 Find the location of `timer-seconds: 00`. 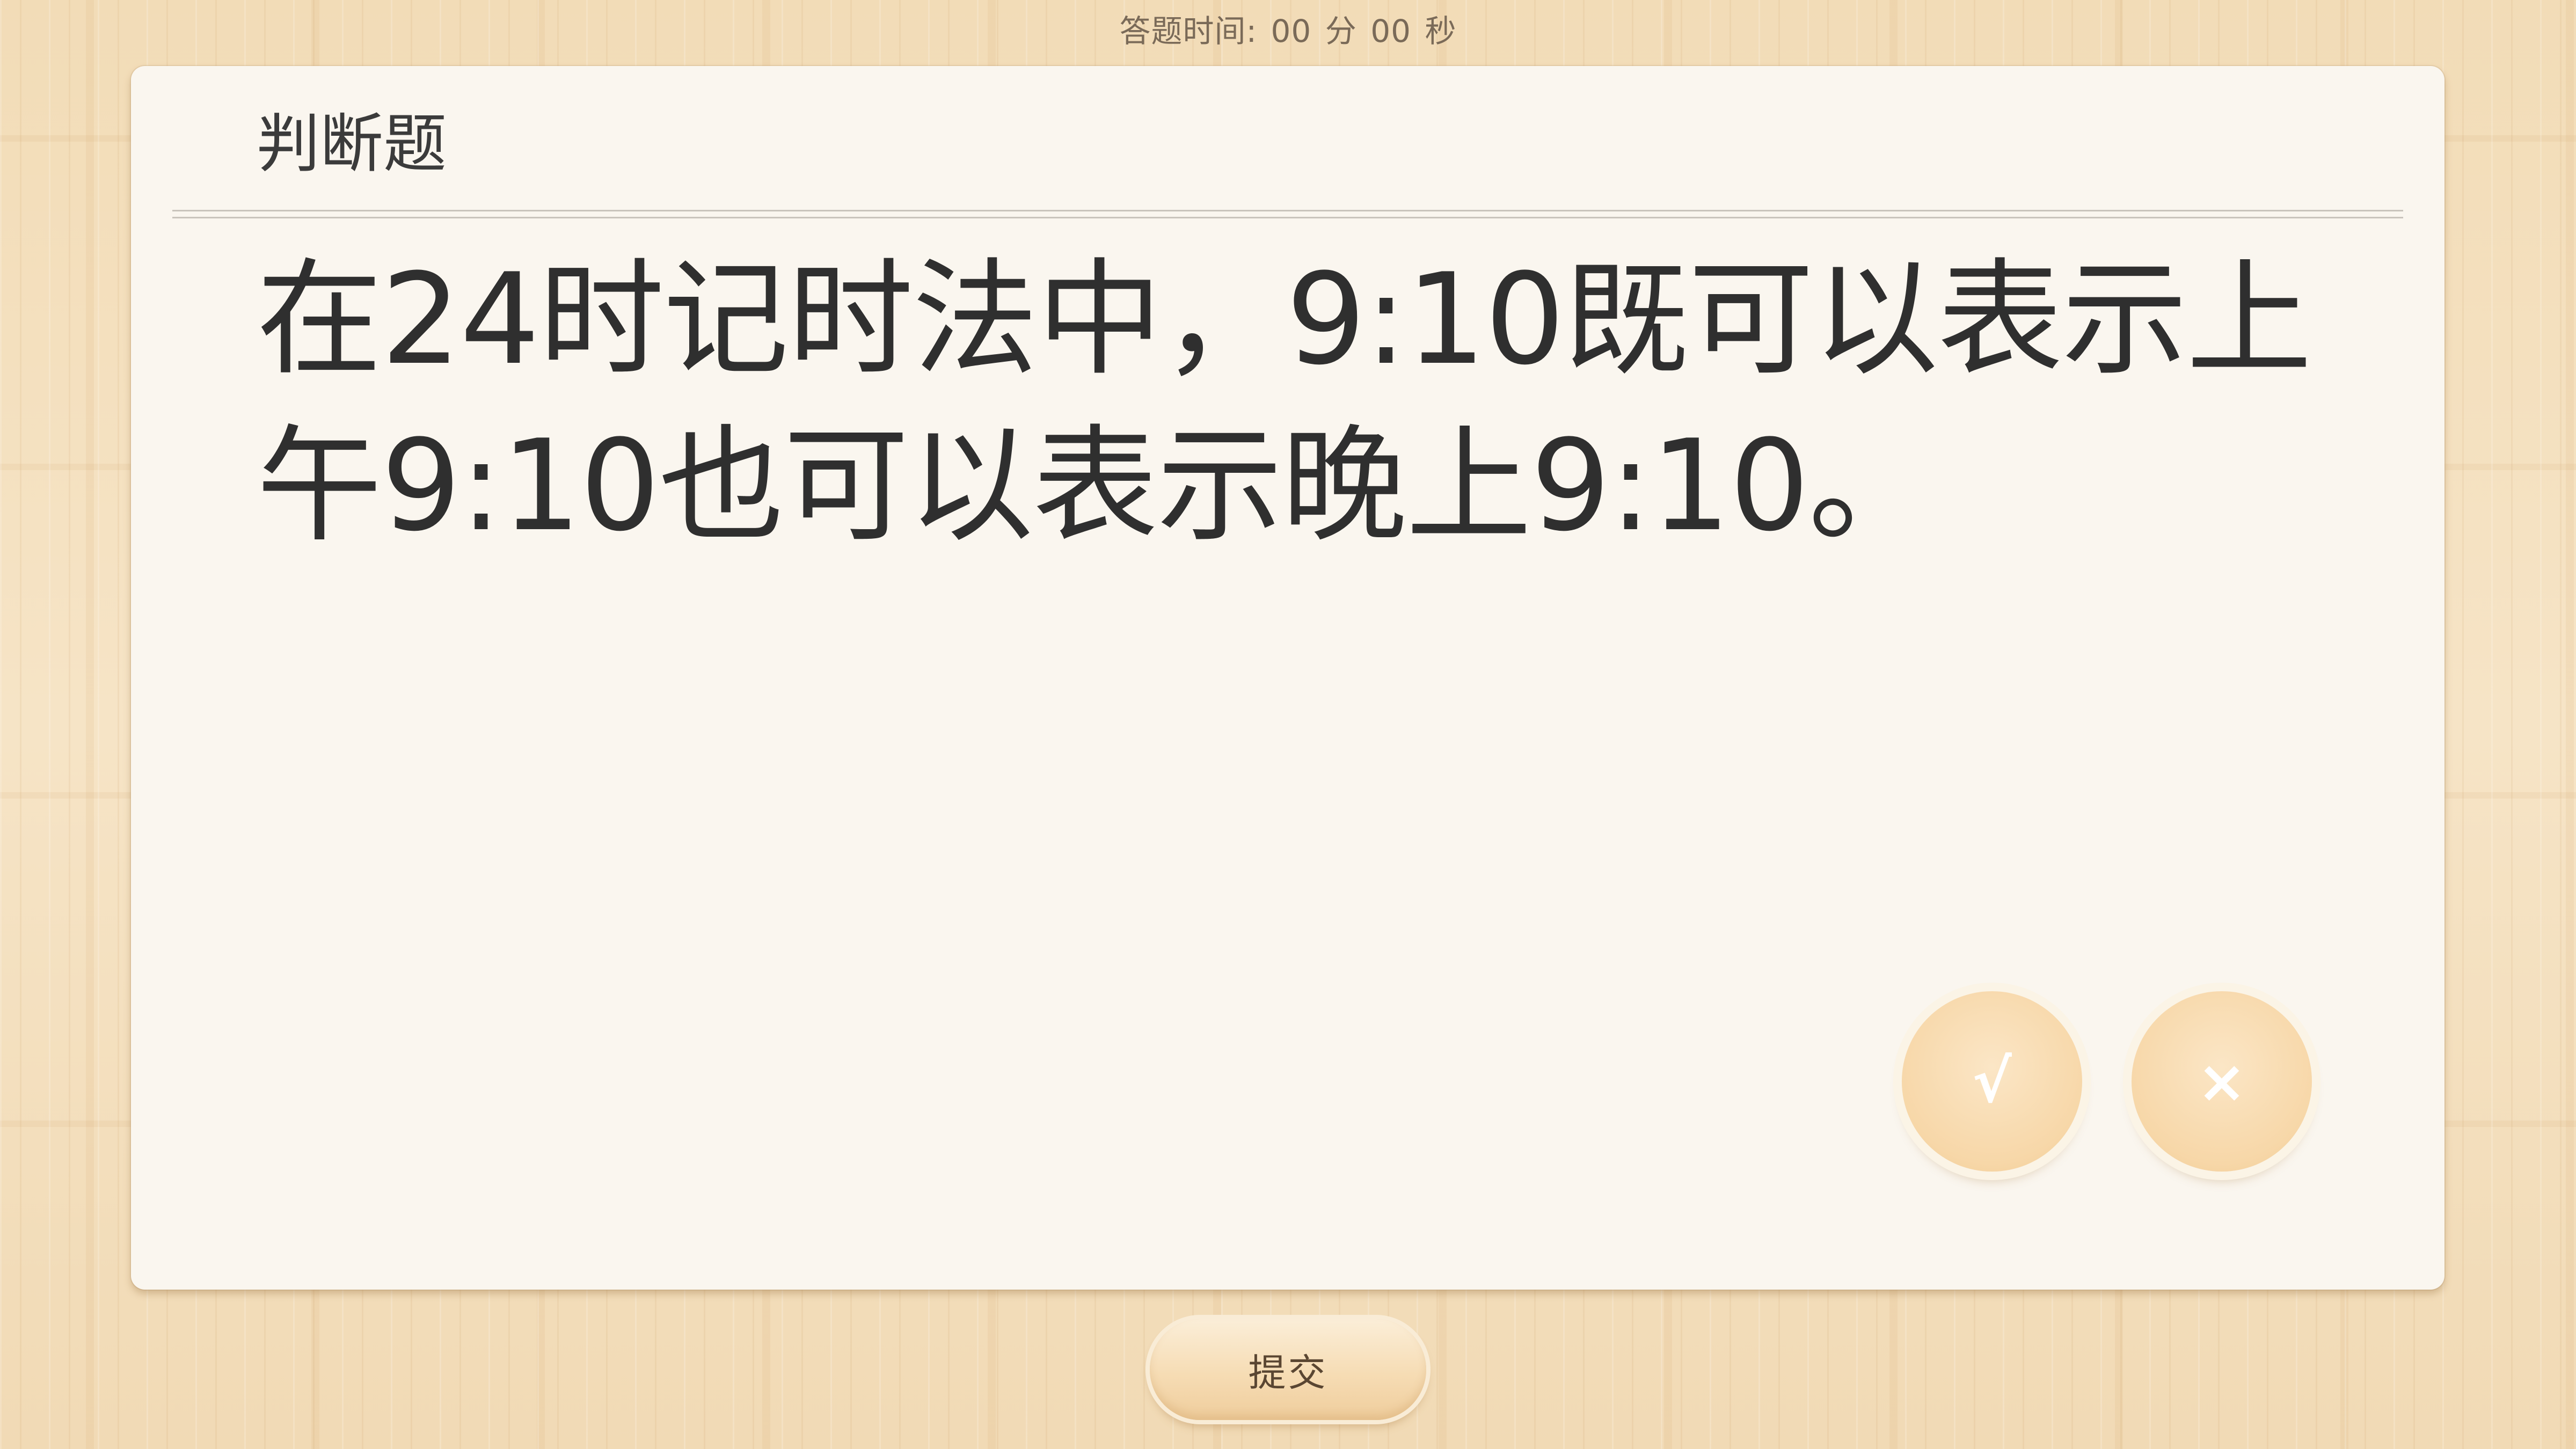

timer-seconds: 00 is located at coordinates (1391, 31).